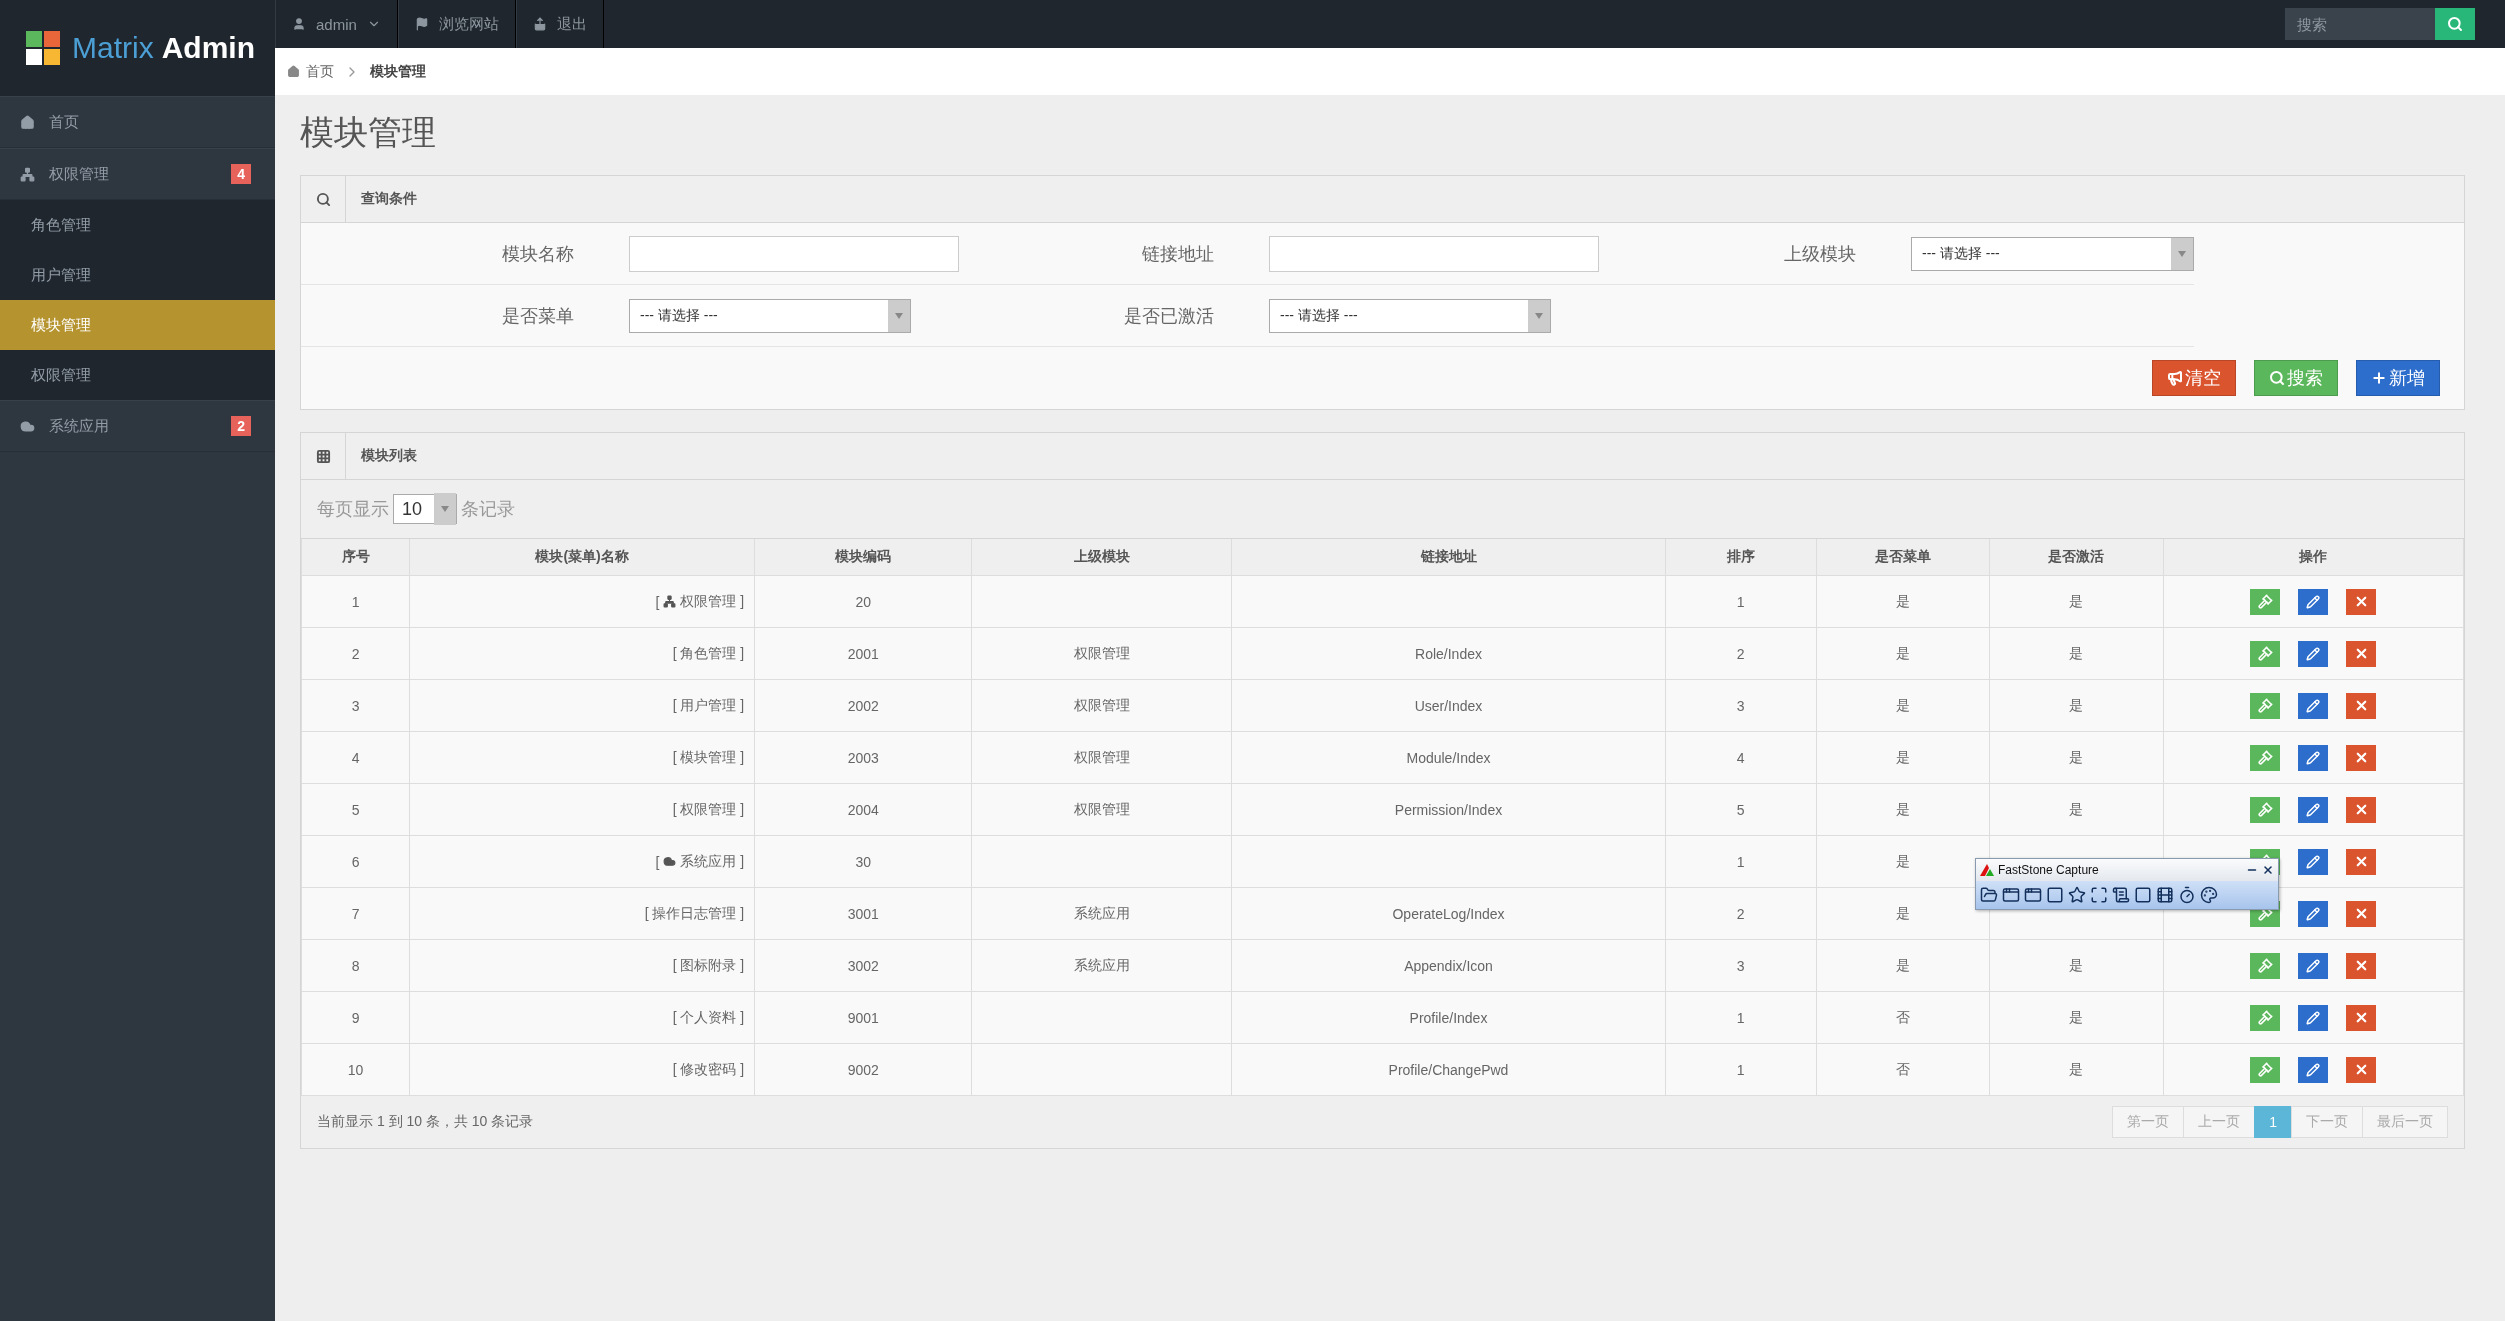 Image resolution: width=2505 pixels, height=1321 pixels. I want to click on table-cell: 9, so click(355, 1017).